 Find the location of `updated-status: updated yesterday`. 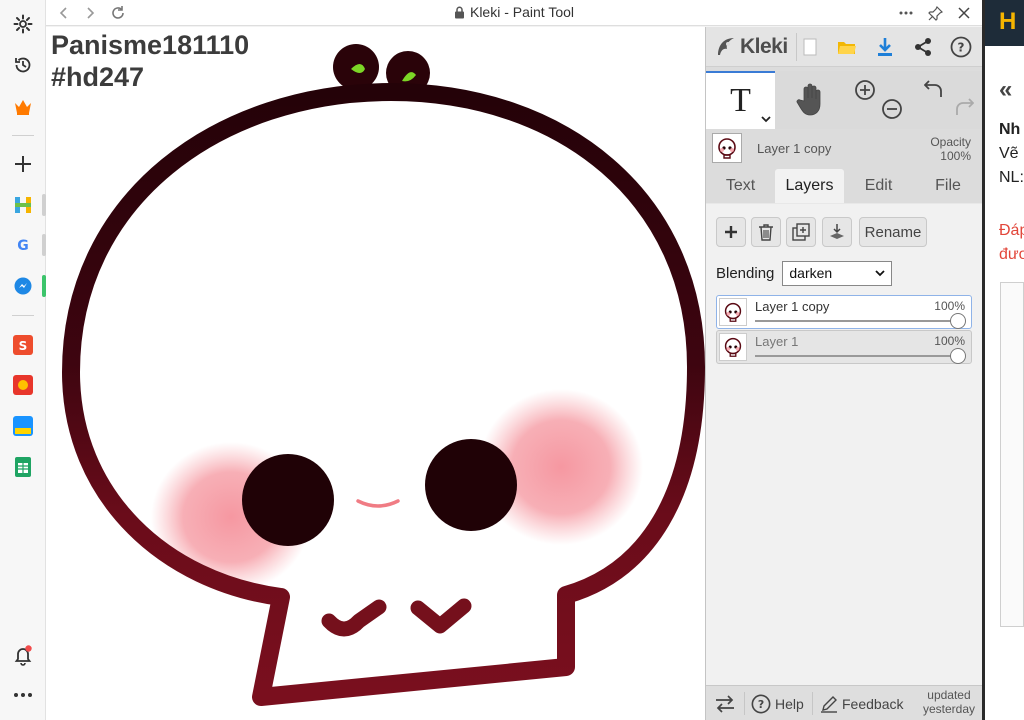

updated-status: updated yesterday is located at coordinates (948, 702).